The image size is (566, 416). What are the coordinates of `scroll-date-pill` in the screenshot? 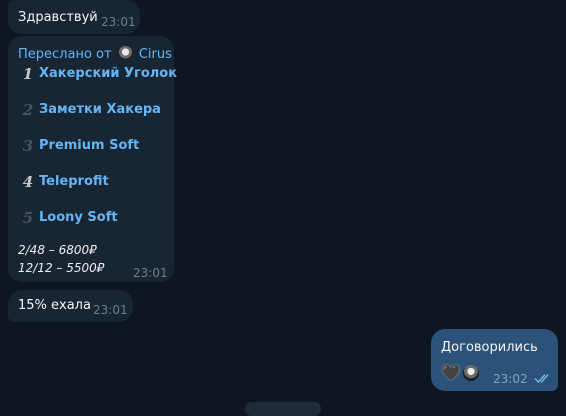 It's located at (283, 409).